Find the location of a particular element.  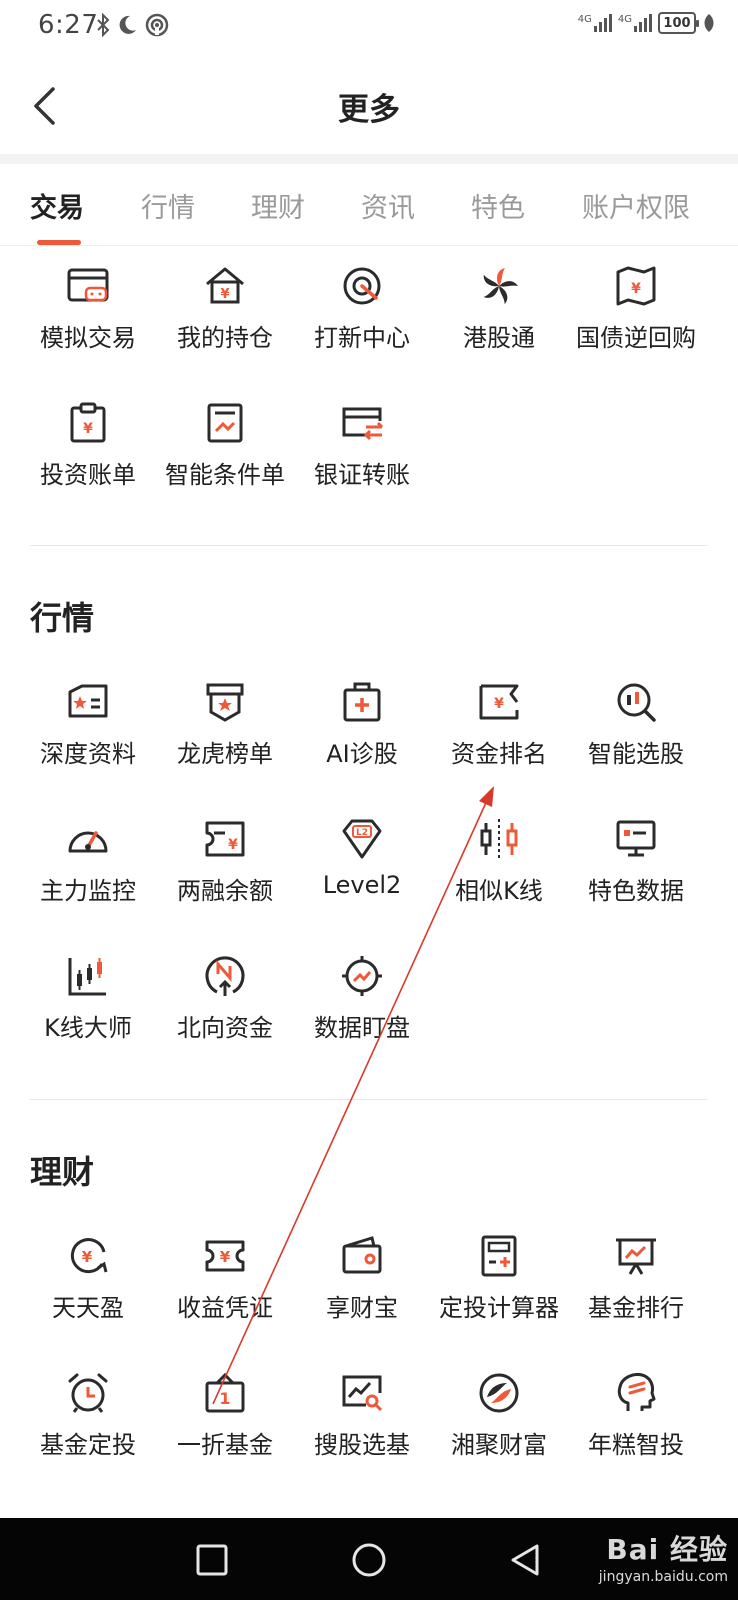

grid-item-label: 资金排名 is located at coordinates (499, 754).